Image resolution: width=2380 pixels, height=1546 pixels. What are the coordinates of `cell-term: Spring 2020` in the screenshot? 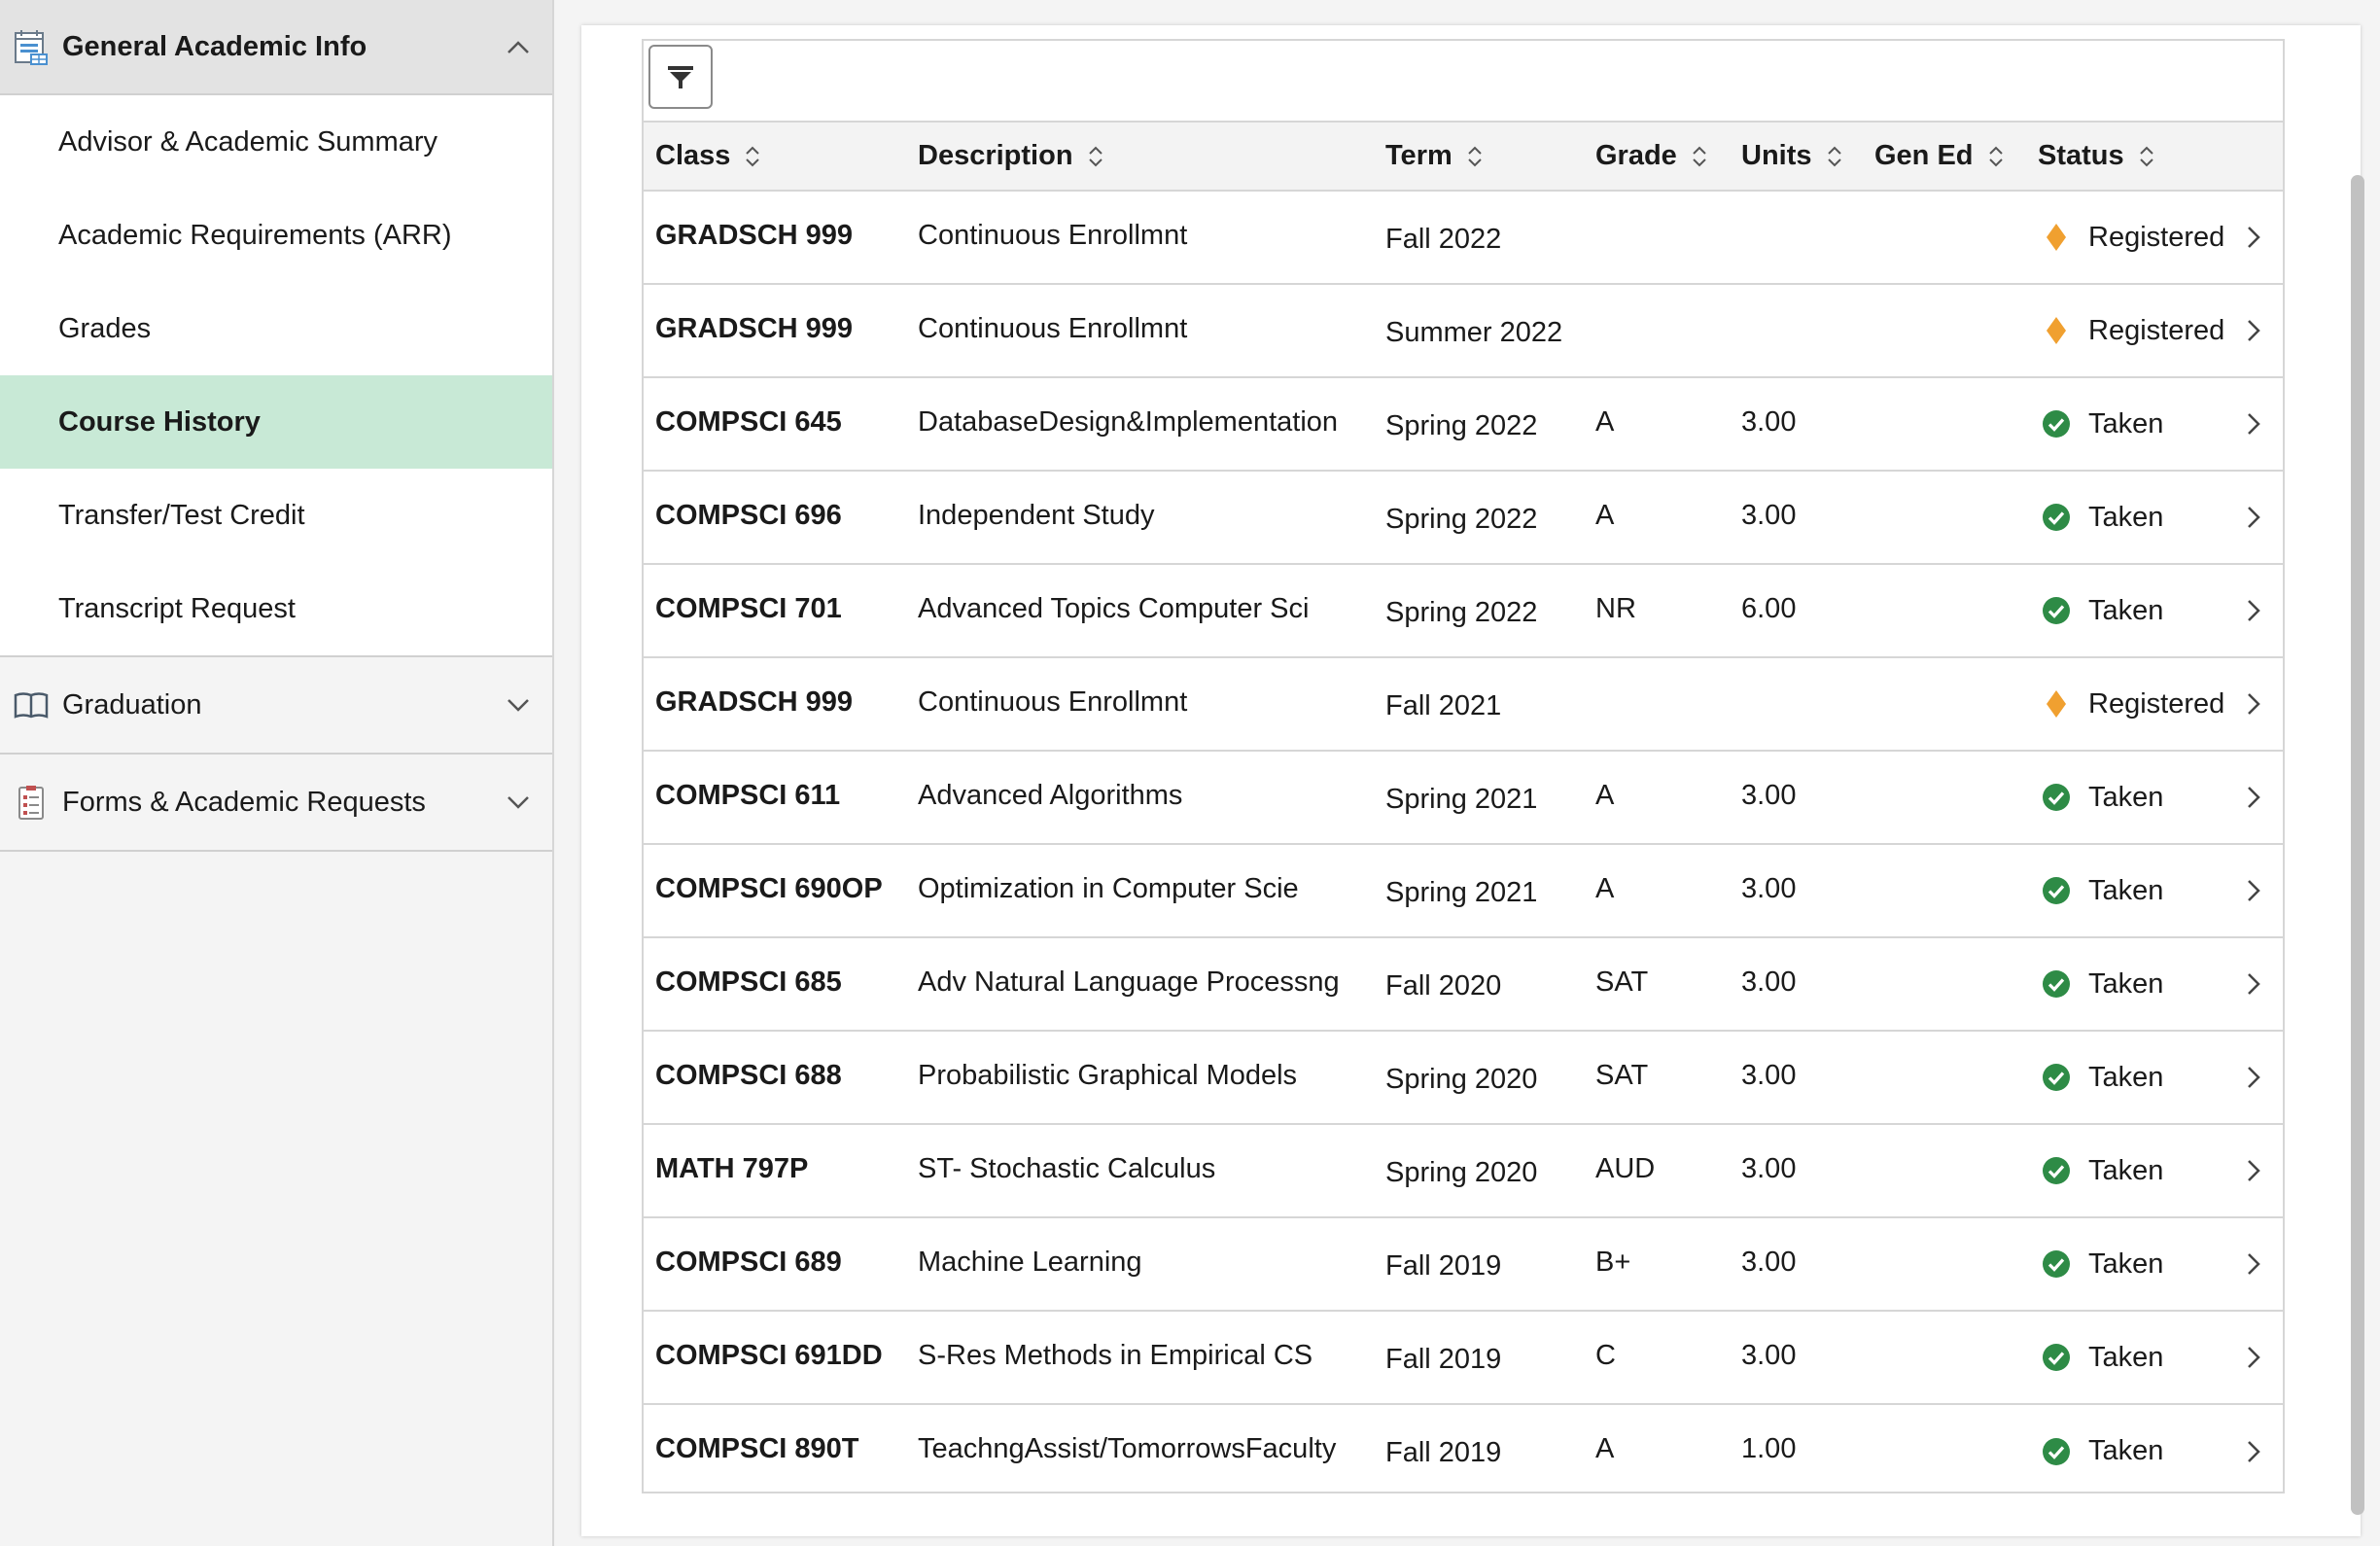 It's located at (1461, 1079).